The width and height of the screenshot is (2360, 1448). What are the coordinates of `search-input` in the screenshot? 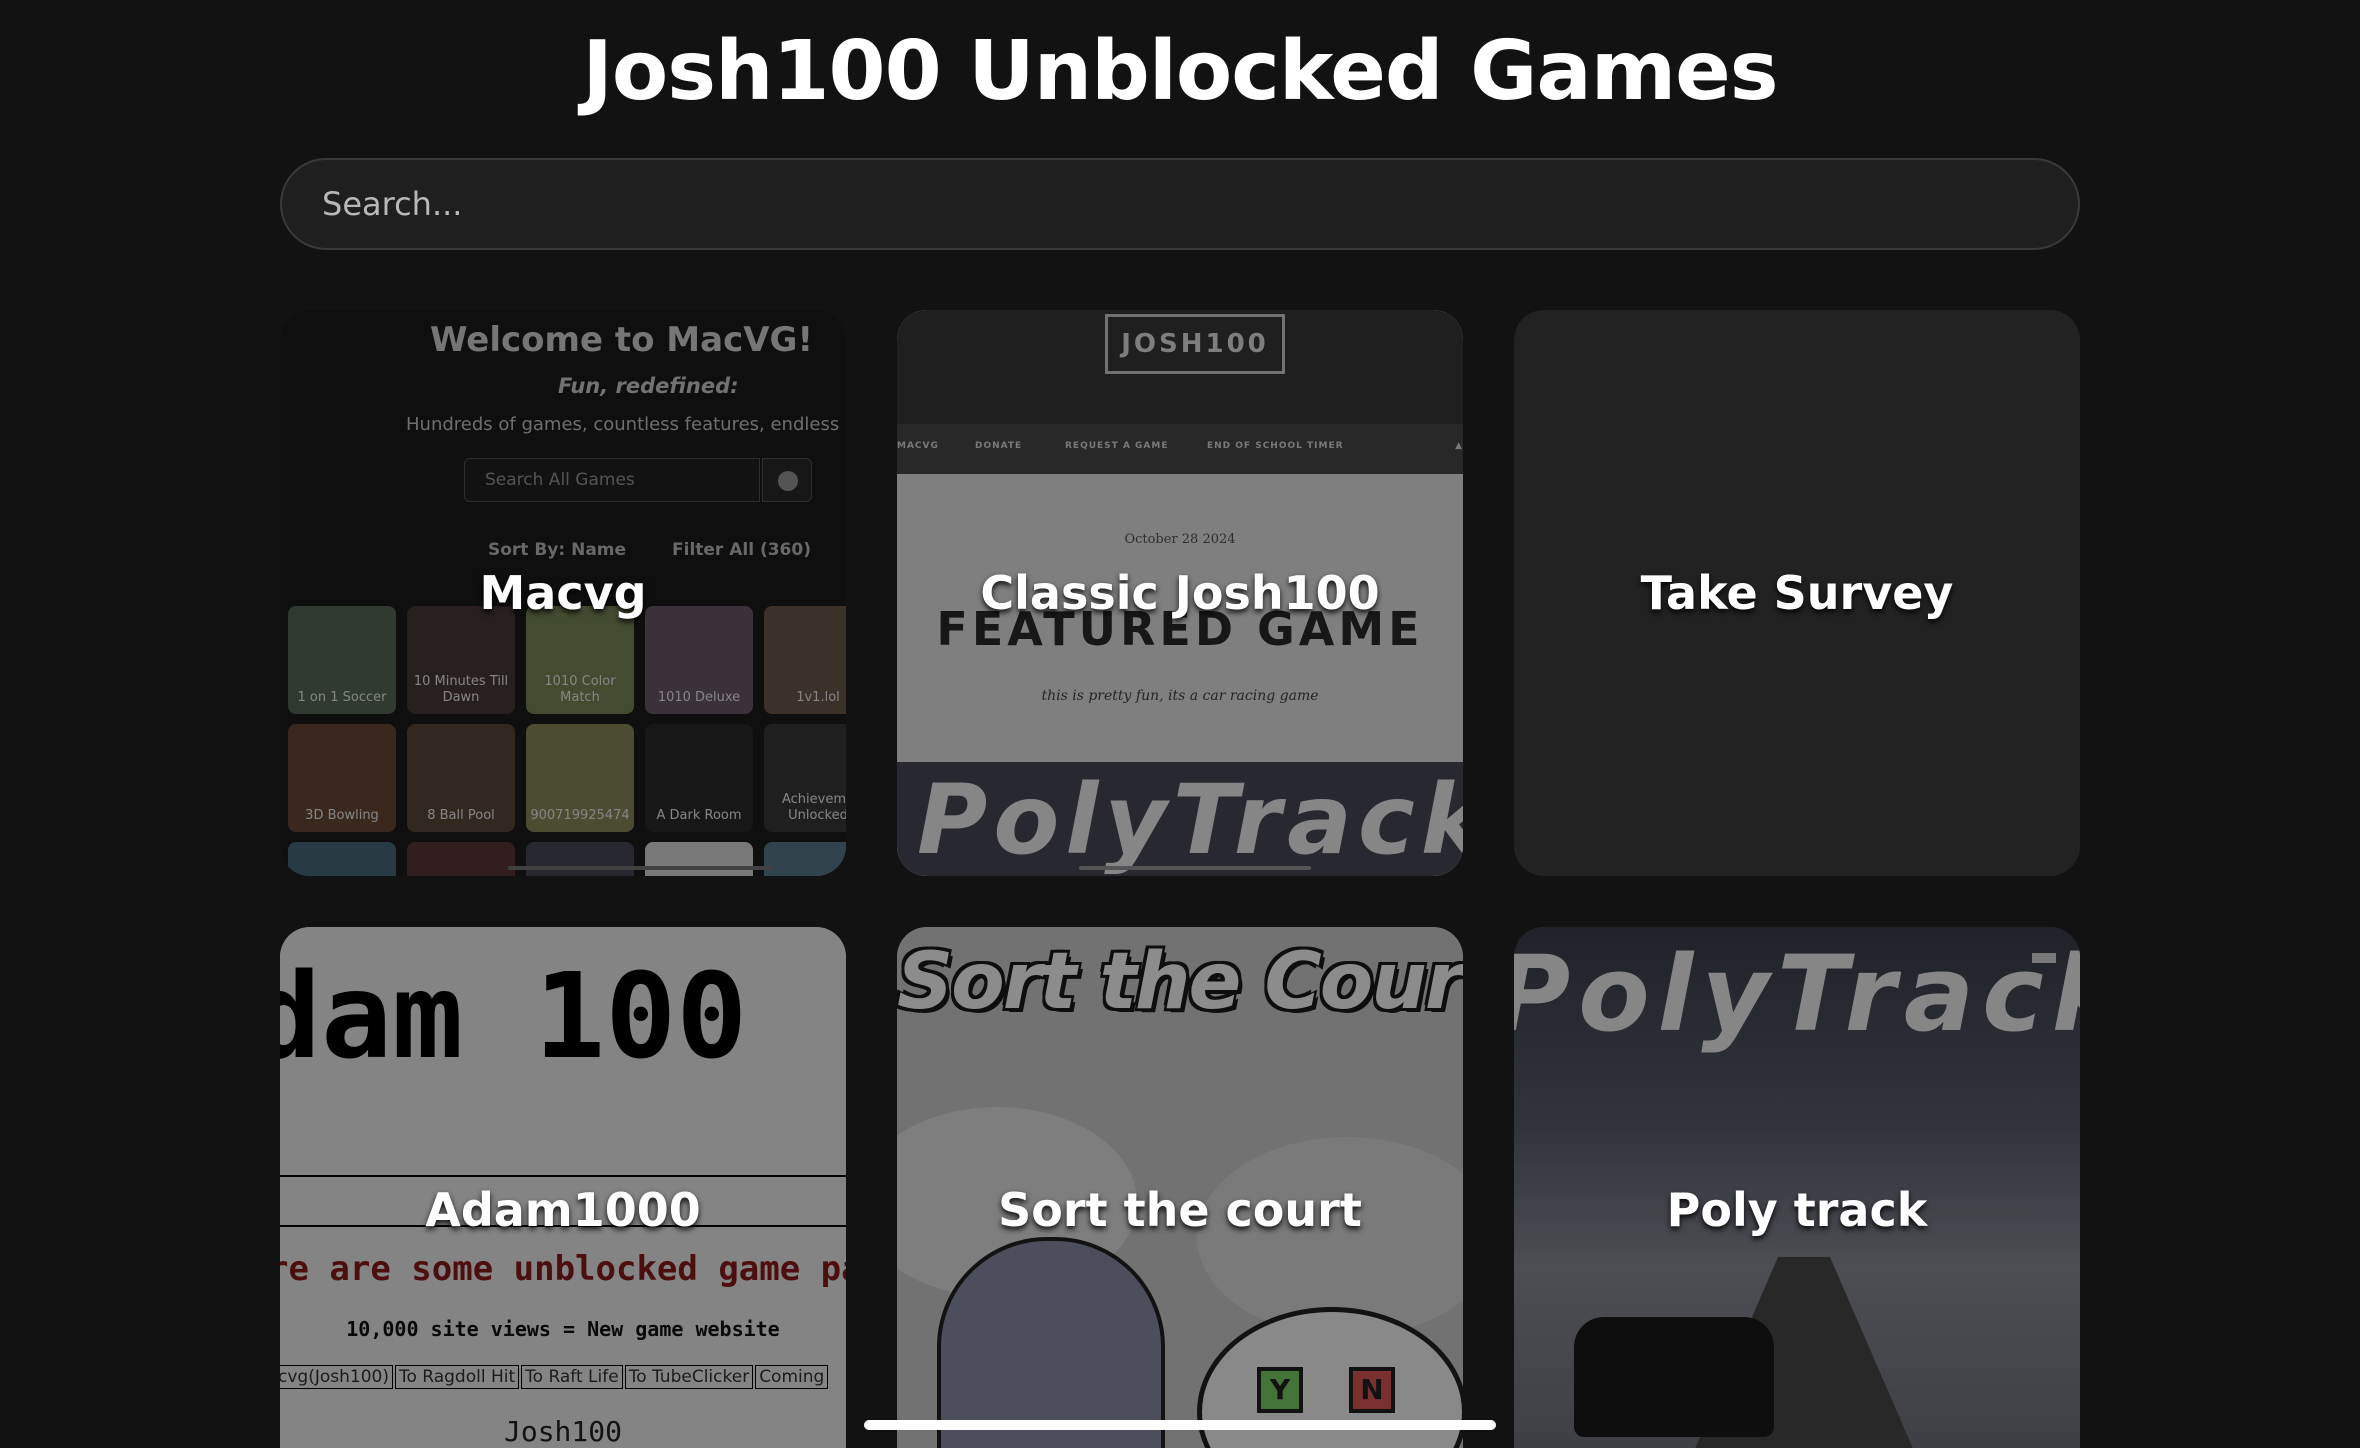 It's located at (1180, 204).